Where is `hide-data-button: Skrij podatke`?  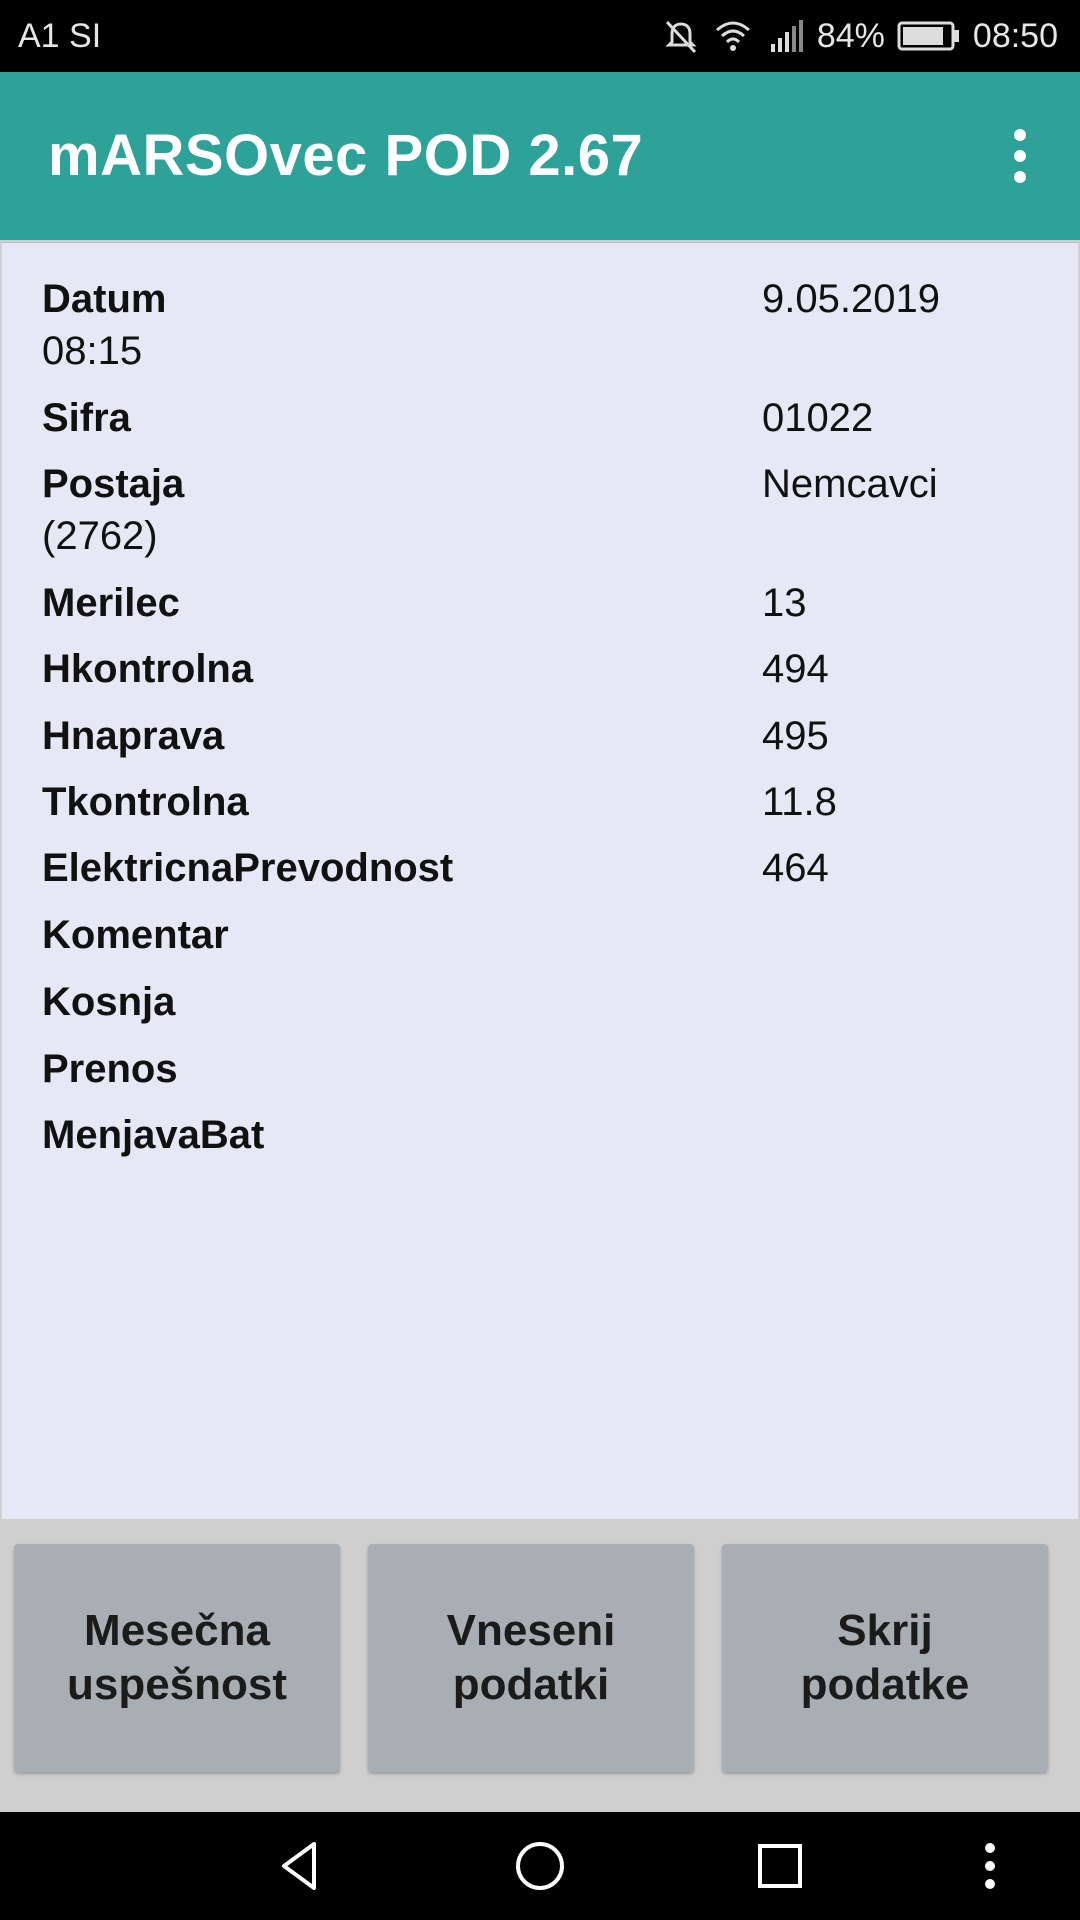 hide-data-button: Skrij podatke is located at coordinates (885, 1658).